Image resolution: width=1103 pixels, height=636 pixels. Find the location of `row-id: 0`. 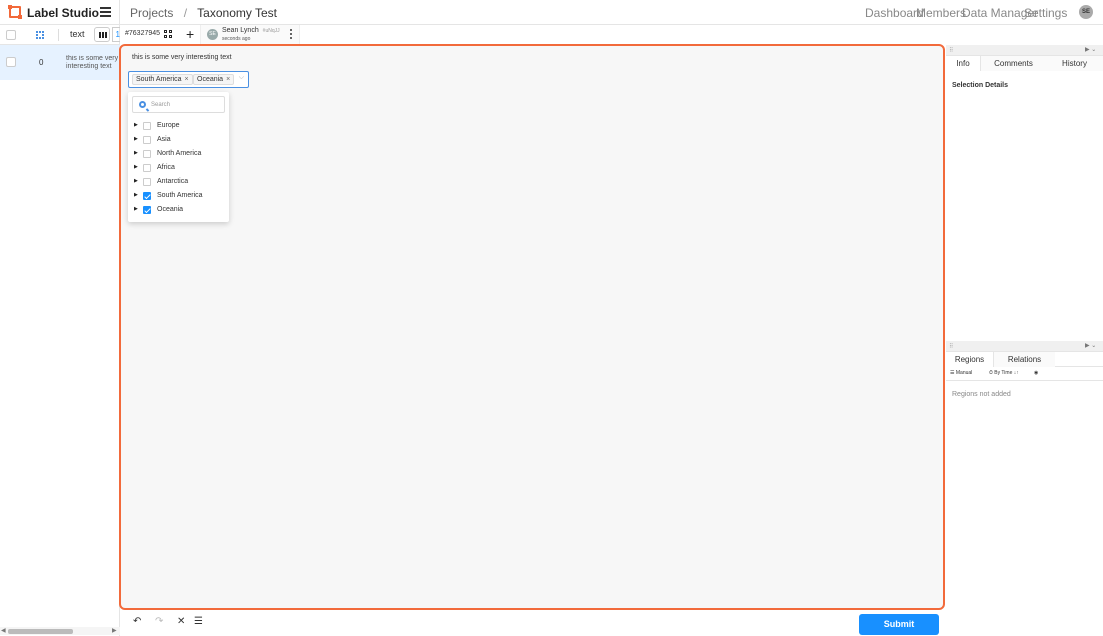

row-id: 0 is located at coordinates (41, 62).